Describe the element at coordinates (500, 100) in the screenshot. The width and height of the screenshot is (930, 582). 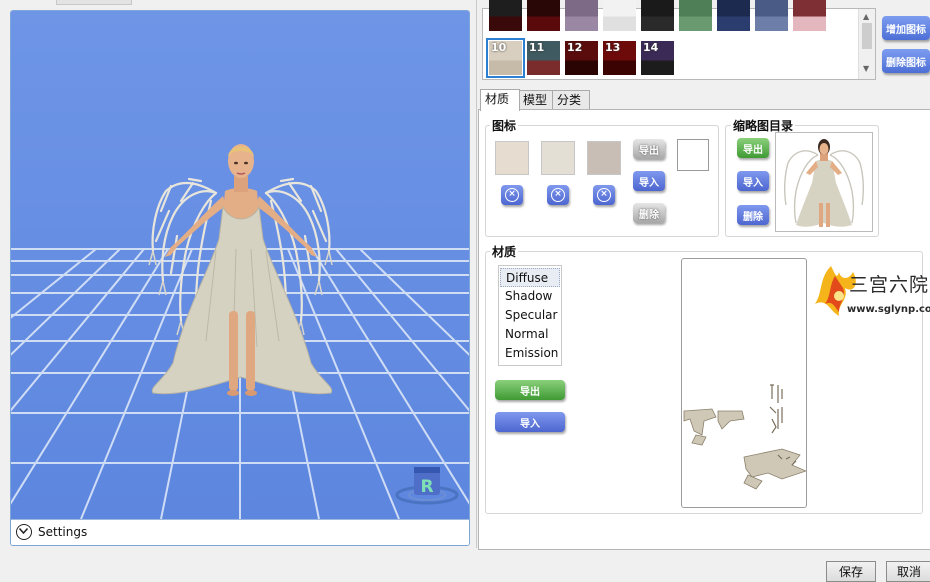
I see `tab-material: 材质` at that location.